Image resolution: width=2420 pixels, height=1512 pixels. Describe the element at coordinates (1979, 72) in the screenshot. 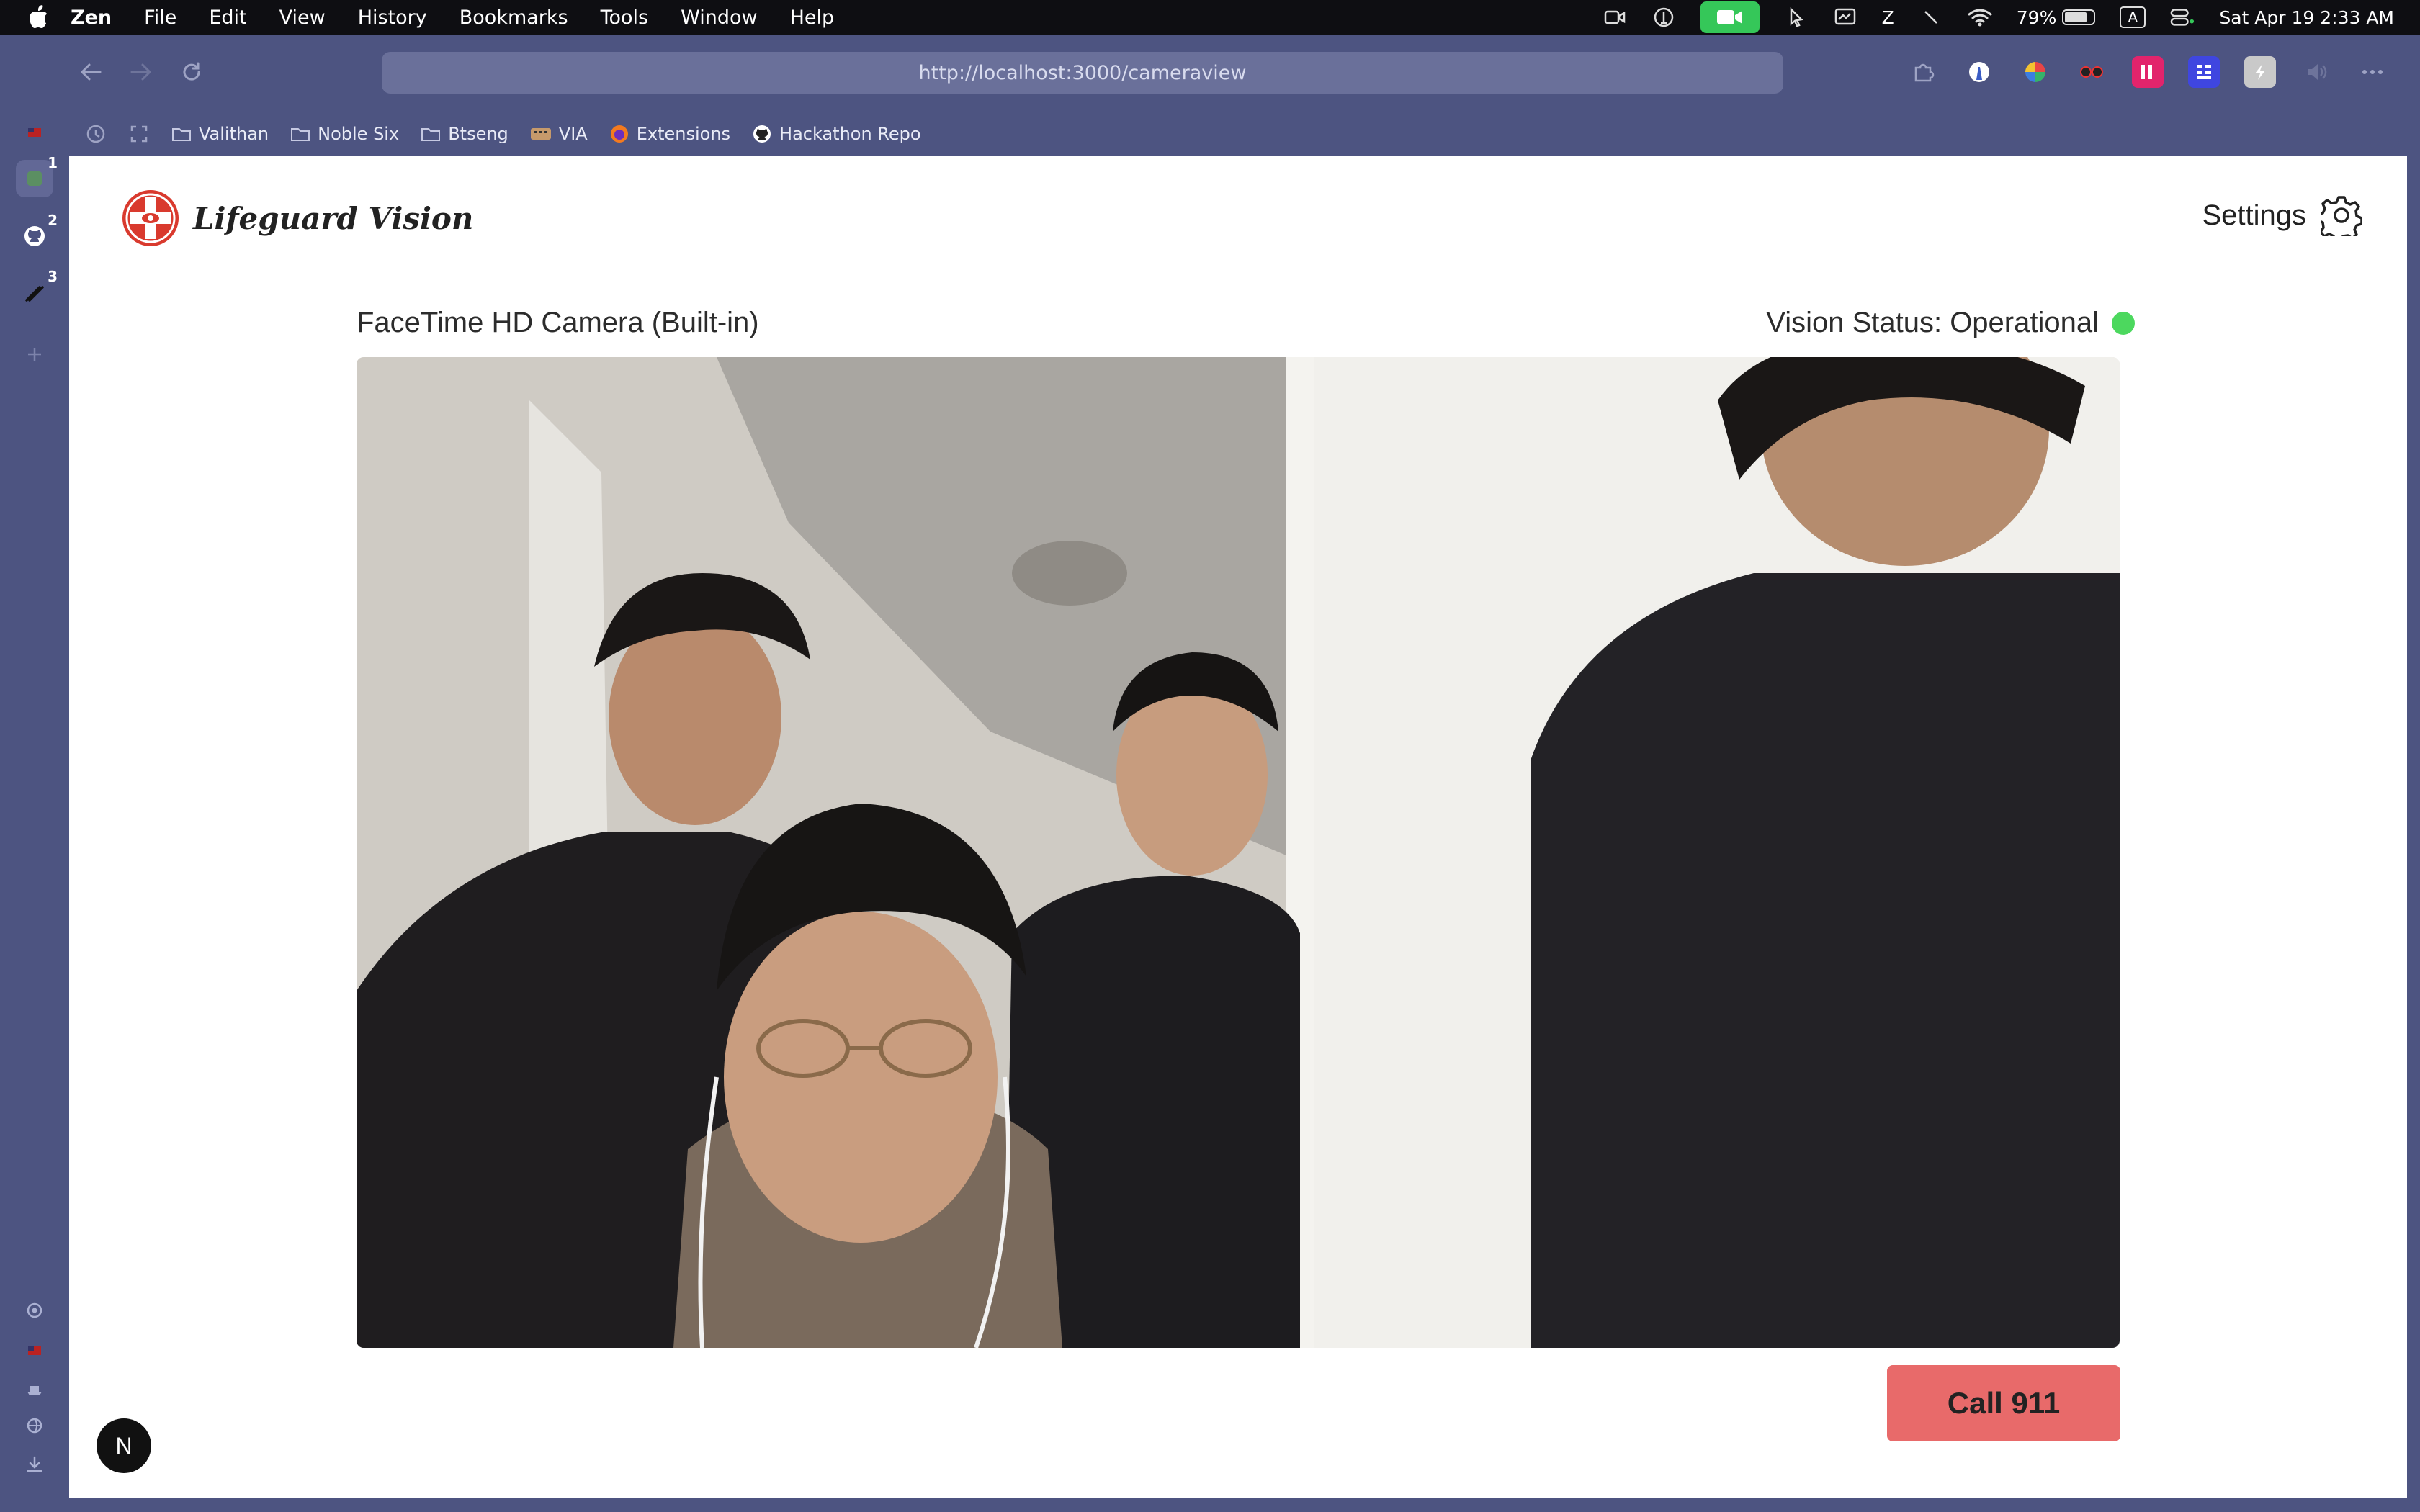

I see `lighthouse-icon` at that location.